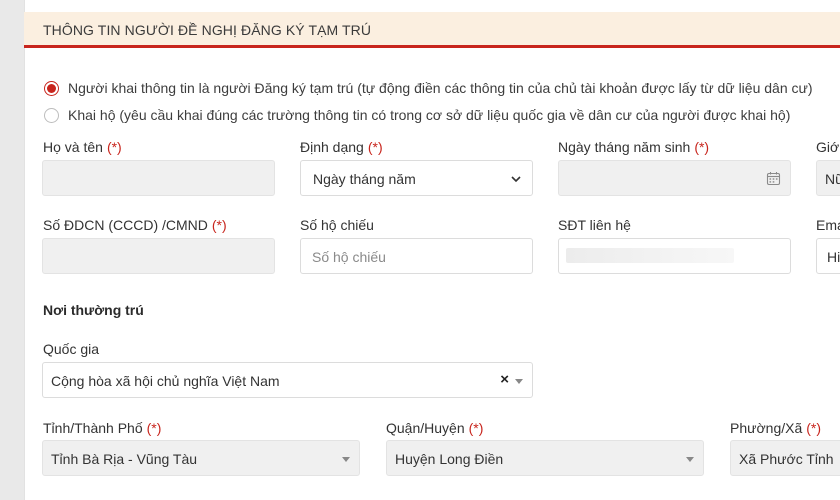  Describe the element at coordinates (449, 459) in the screenshot. I see `district-value: Huyện Long Điền` at that location.